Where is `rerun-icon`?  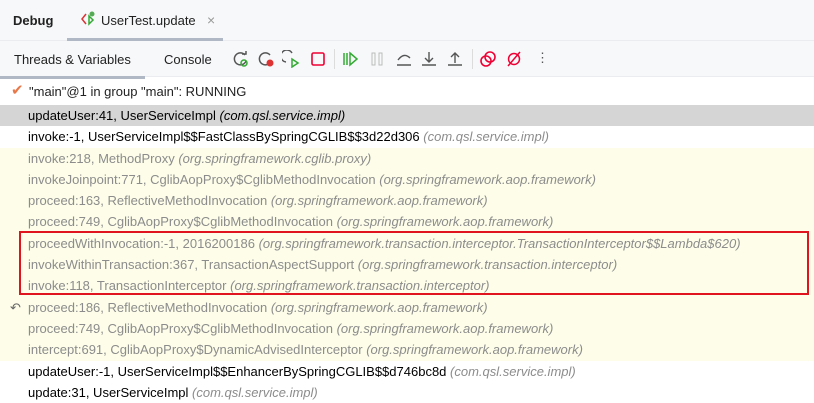
rerun-icon is located at coordinates (241, 59).